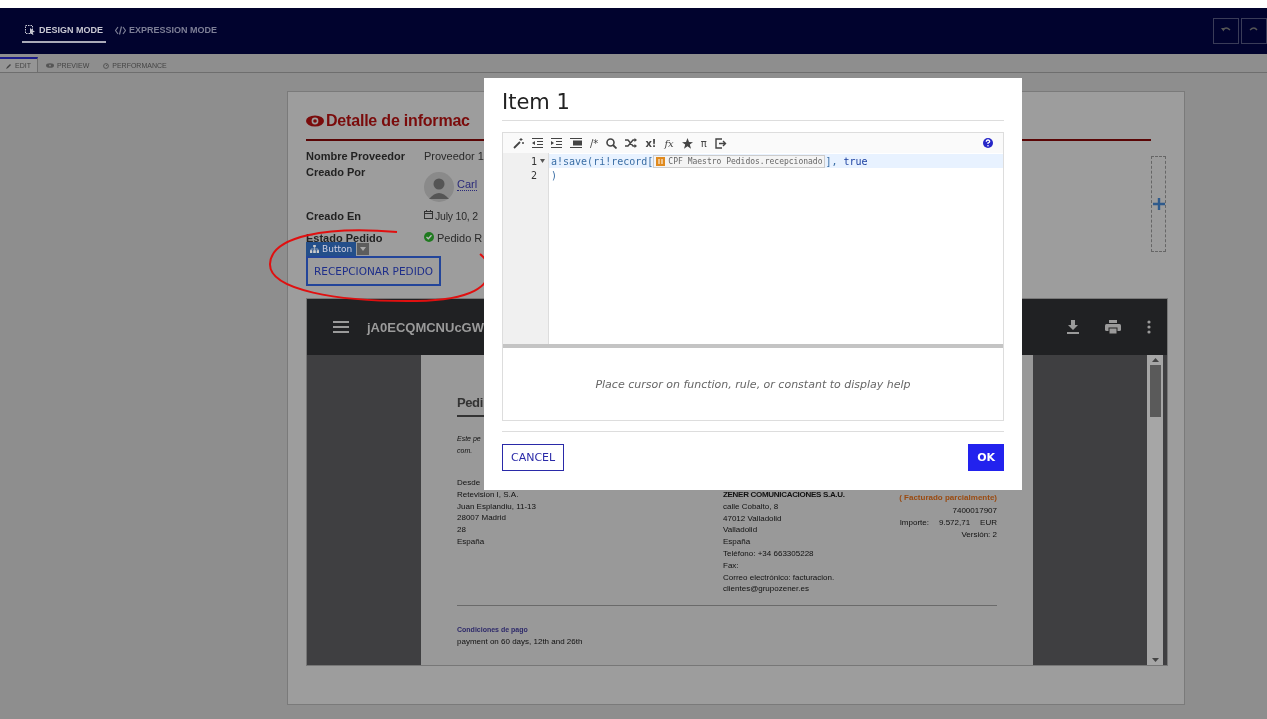 The image size is (1267, 719). I want to click on field-value: July 10, 2, so click(456, 216).